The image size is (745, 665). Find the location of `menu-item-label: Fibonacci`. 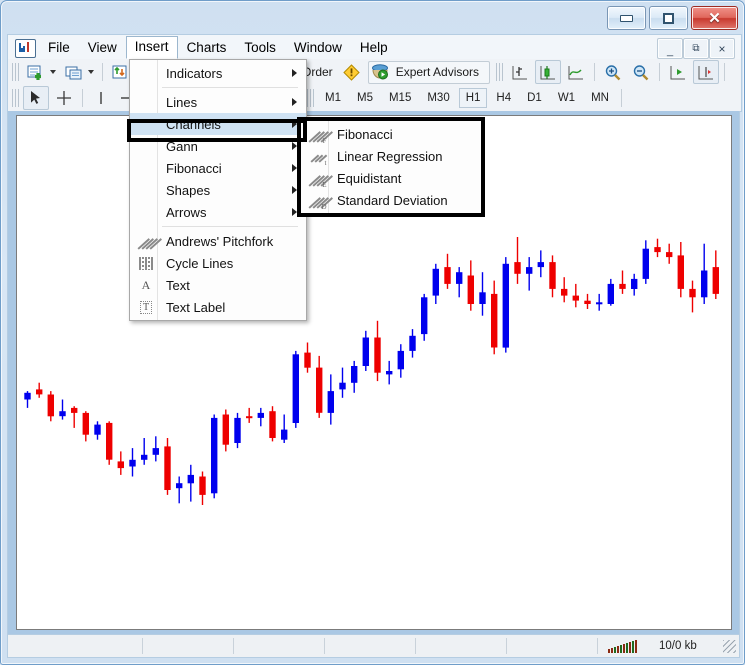

menu-item-label: Fibonacci is located at coordinates (194, 168).